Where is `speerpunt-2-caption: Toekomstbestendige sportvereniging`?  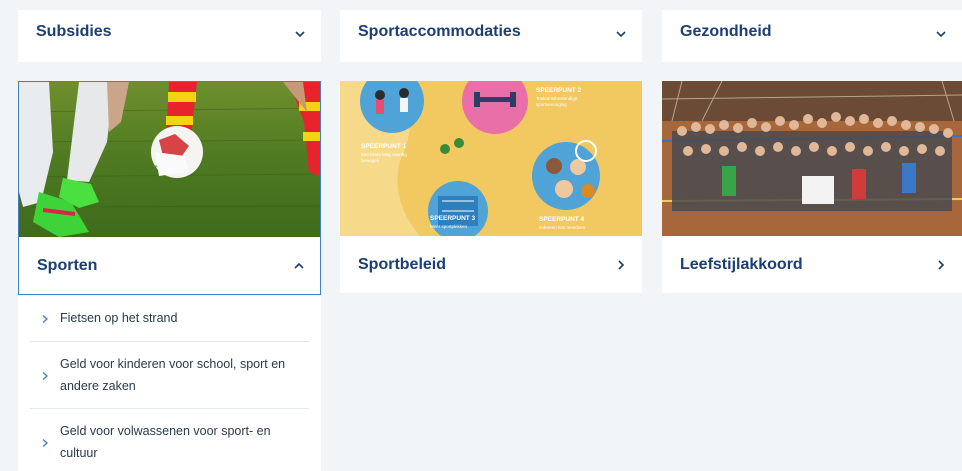
speerpunt-2-caption: Toekomstbestendige sportvereniging is located at coordinates (557, 101).